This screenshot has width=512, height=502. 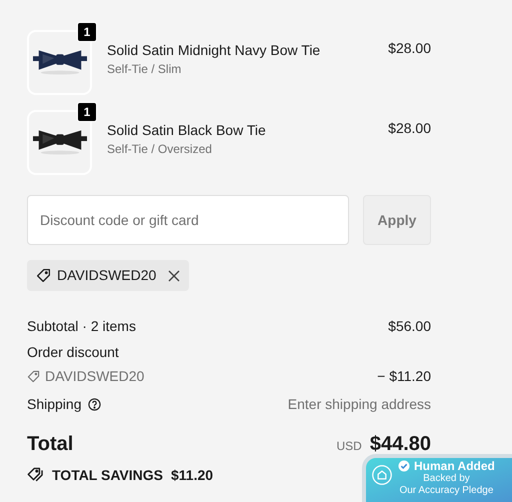 I want to click on shipping-value: Enter shipping address, so click(x=359, y=404).